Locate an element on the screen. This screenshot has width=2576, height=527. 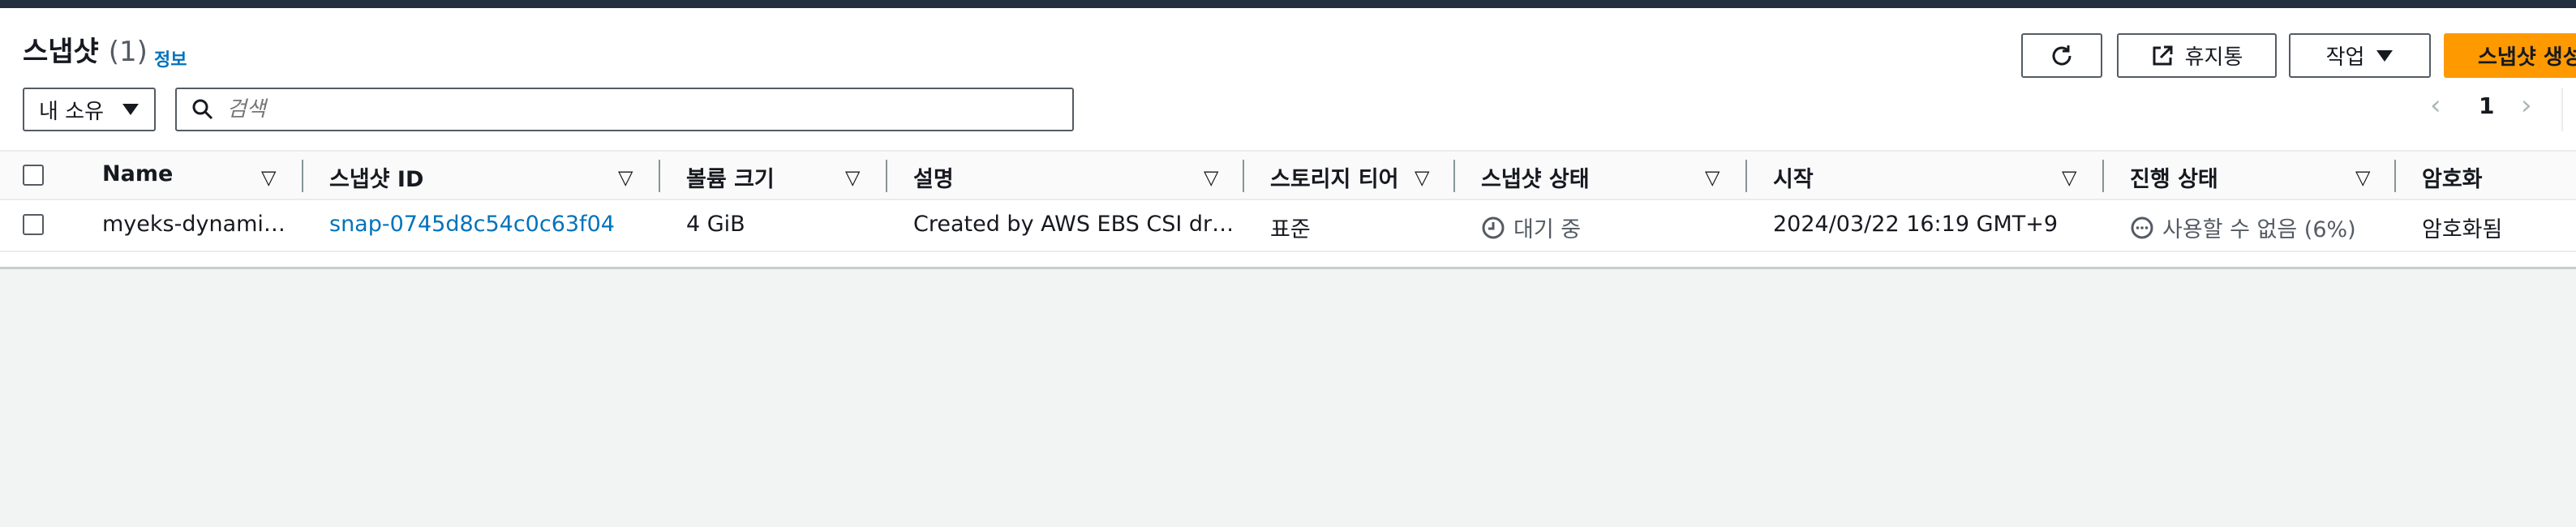
recycle-bin-button: 휴지통 is located at coordinates (2197, 55).